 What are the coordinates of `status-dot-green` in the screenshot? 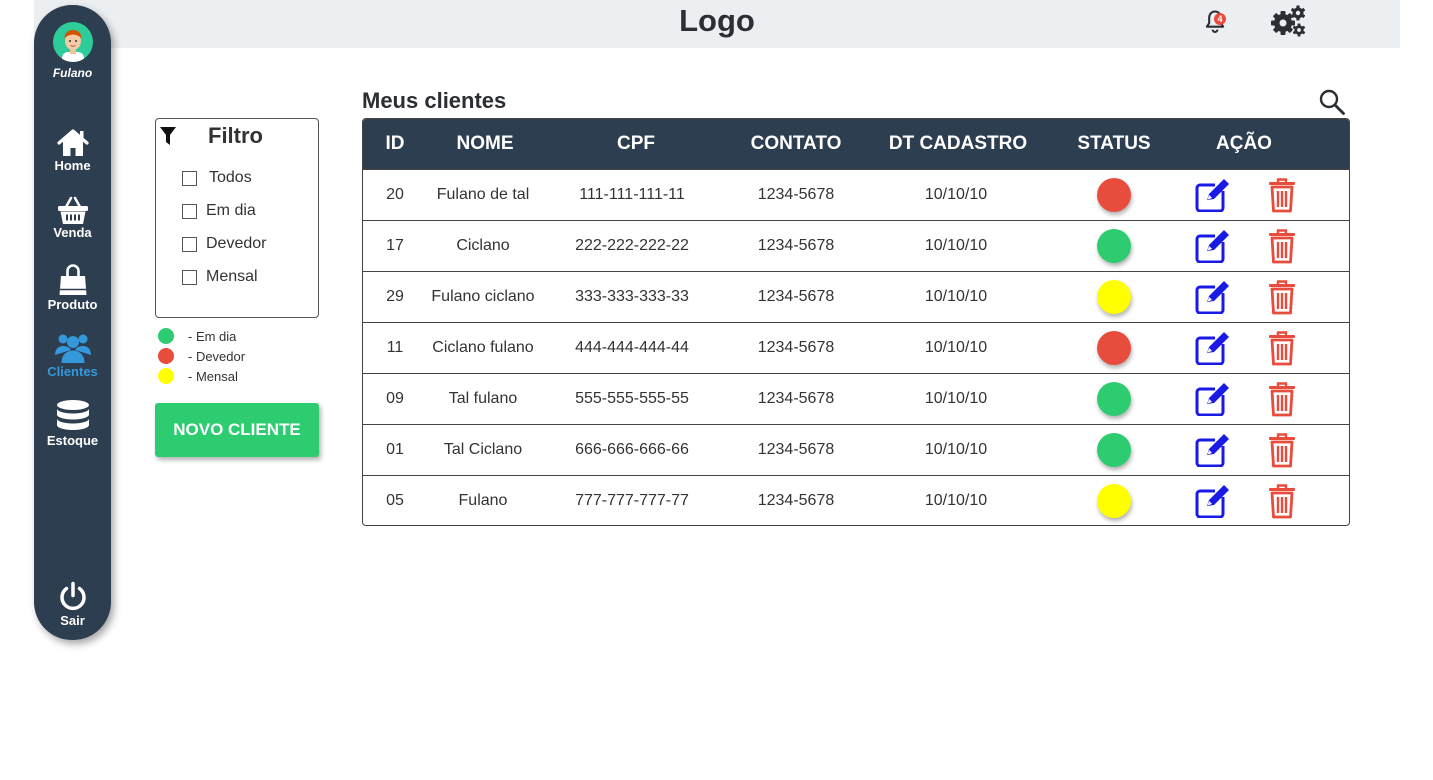 It's located at (166, 336).